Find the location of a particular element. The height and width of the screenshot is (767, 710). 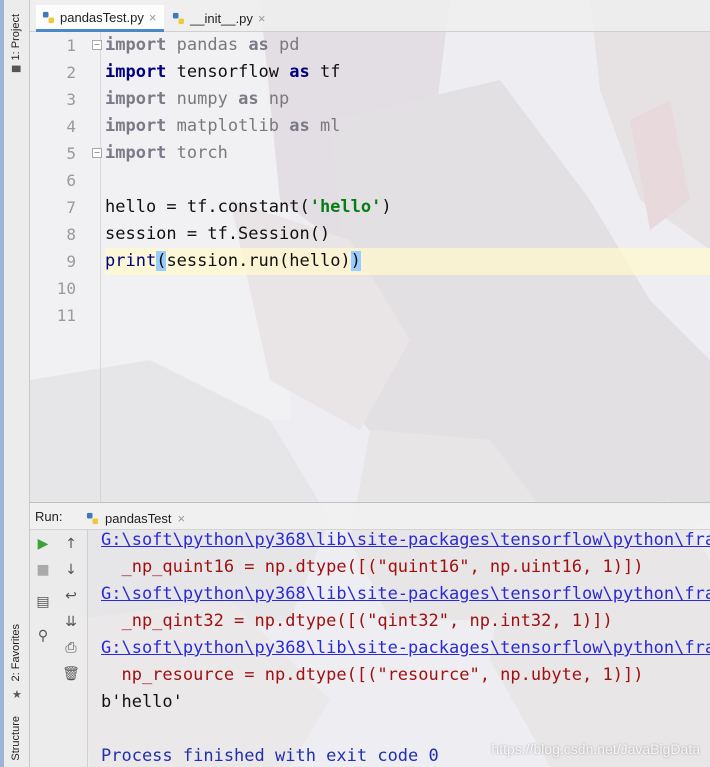

code-line-current: print(session.run(hello)) is located at coordinates (407, 261).